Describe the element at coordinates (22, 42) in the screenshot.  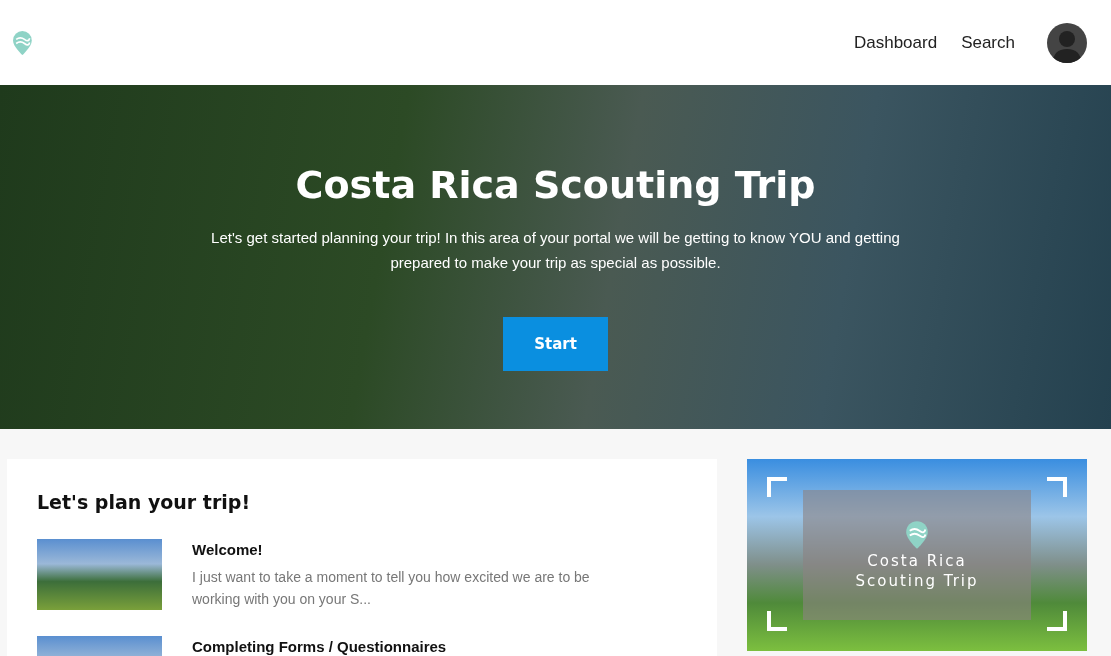
I see `logo-pin-icon` at that location.